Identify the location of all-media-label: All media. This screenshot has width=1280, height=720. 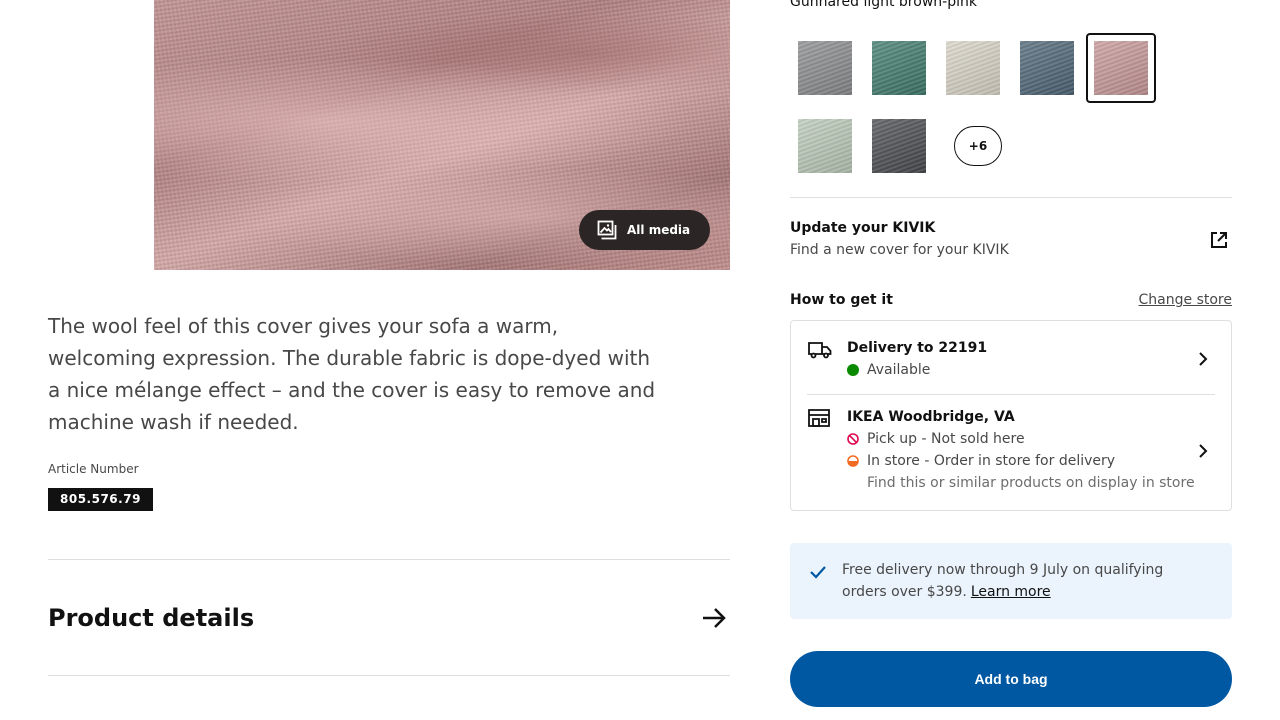
(659, 230).